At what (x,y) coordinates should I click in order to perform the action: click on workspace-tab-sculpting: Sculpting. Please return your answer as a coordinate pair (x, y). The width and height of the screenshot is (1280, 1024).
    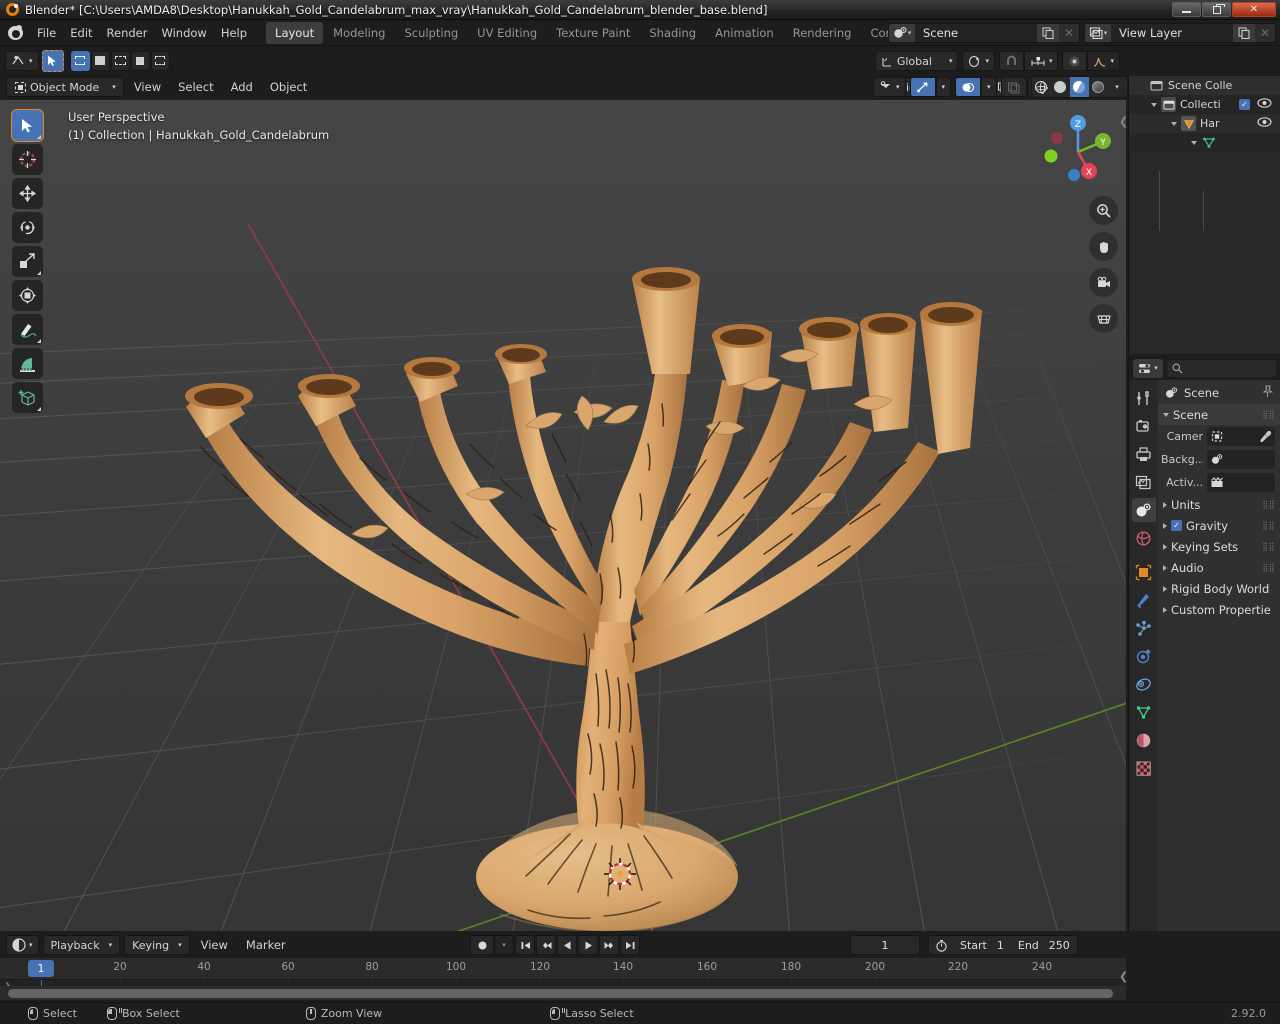
    Looking at the image, I should click on (431, 33).